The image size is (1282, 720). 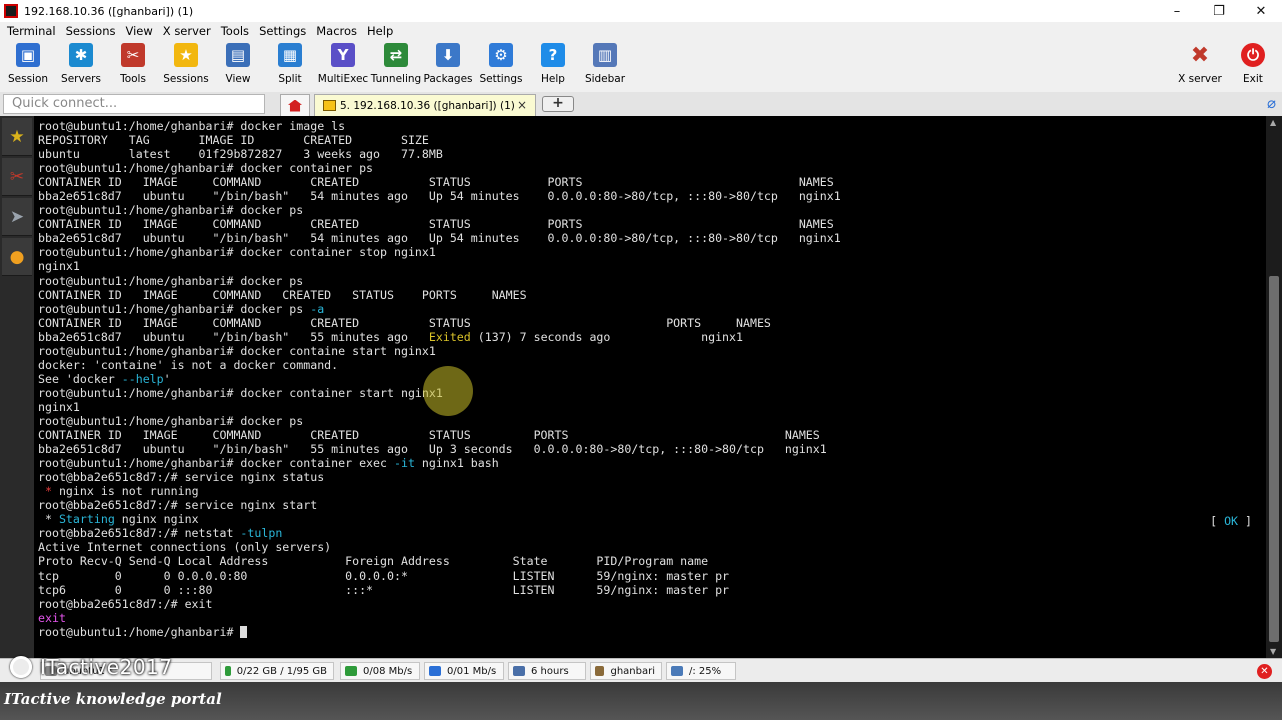 What do you see at coordinates (351, 671) in the screenshot?
I see `upload-arrow-icon` at bounding box center [351, 671].